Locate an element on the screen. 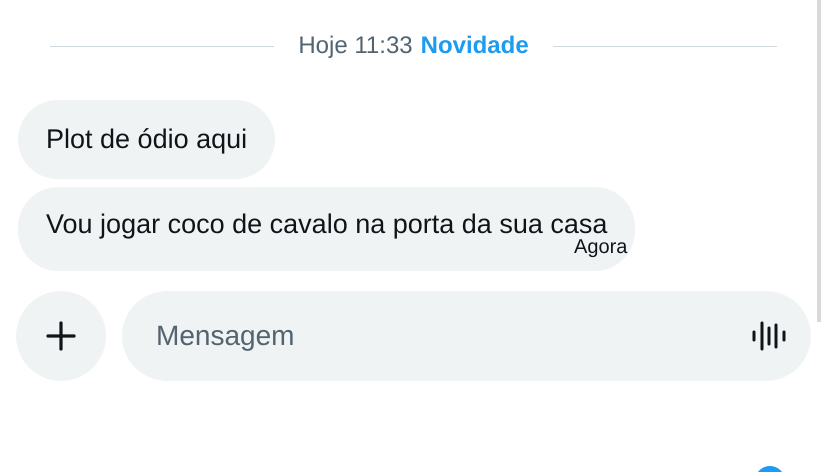 This screenshot has height=472, width=821. message-text: Vou jogar coco de cavalo na porta da sua casa is located at coordinates (327, 223).